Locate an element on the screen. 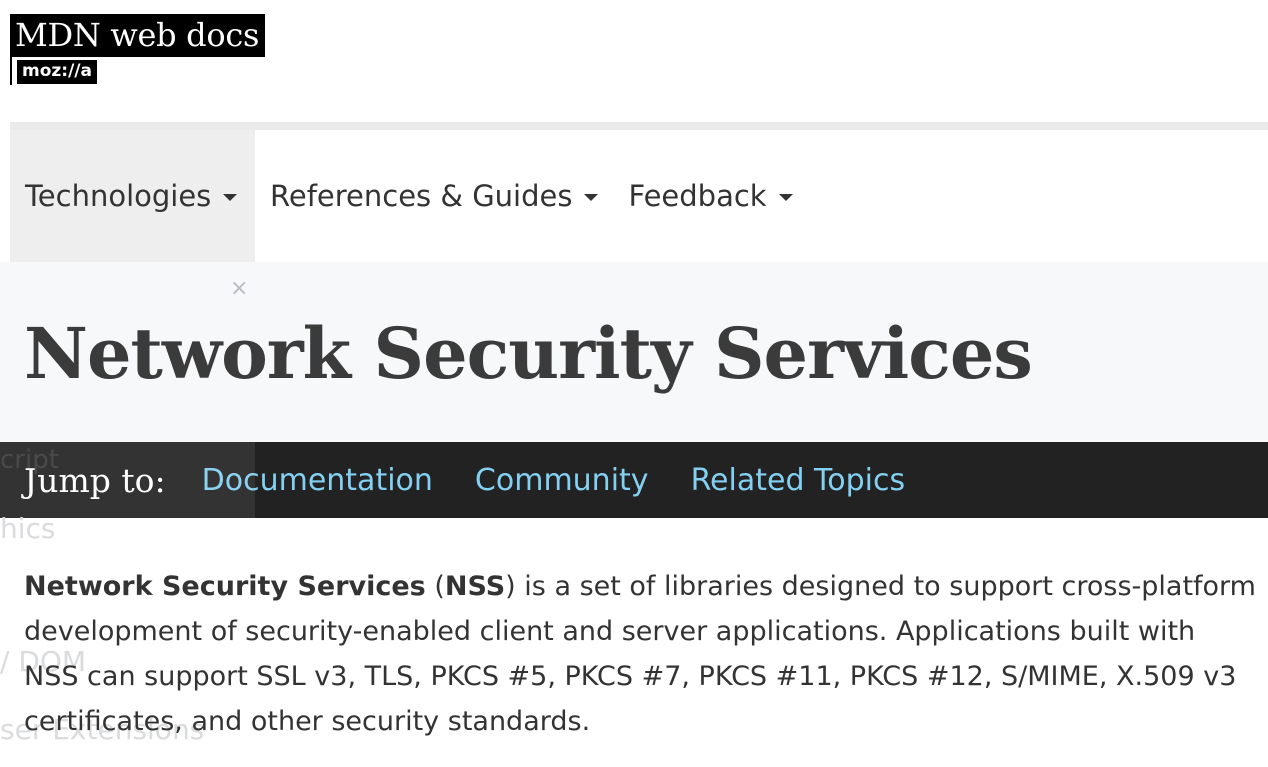 The image size is (1268, 767). page-title: Network Security Services is located at coordinates (528, 353).